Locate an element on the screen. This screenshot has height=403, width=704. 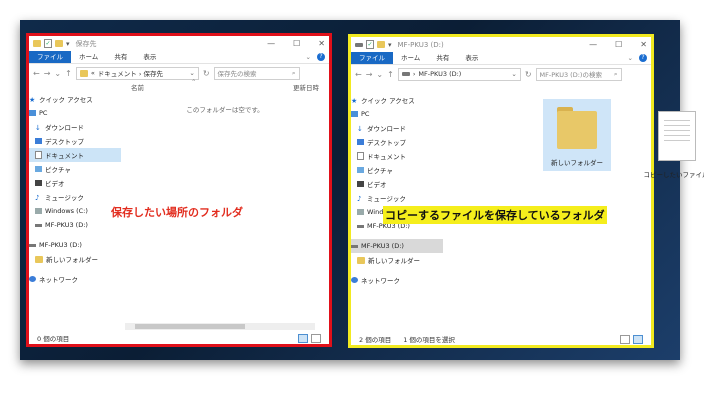
horizontal-scrollbar is located at coordinates (220, 326).